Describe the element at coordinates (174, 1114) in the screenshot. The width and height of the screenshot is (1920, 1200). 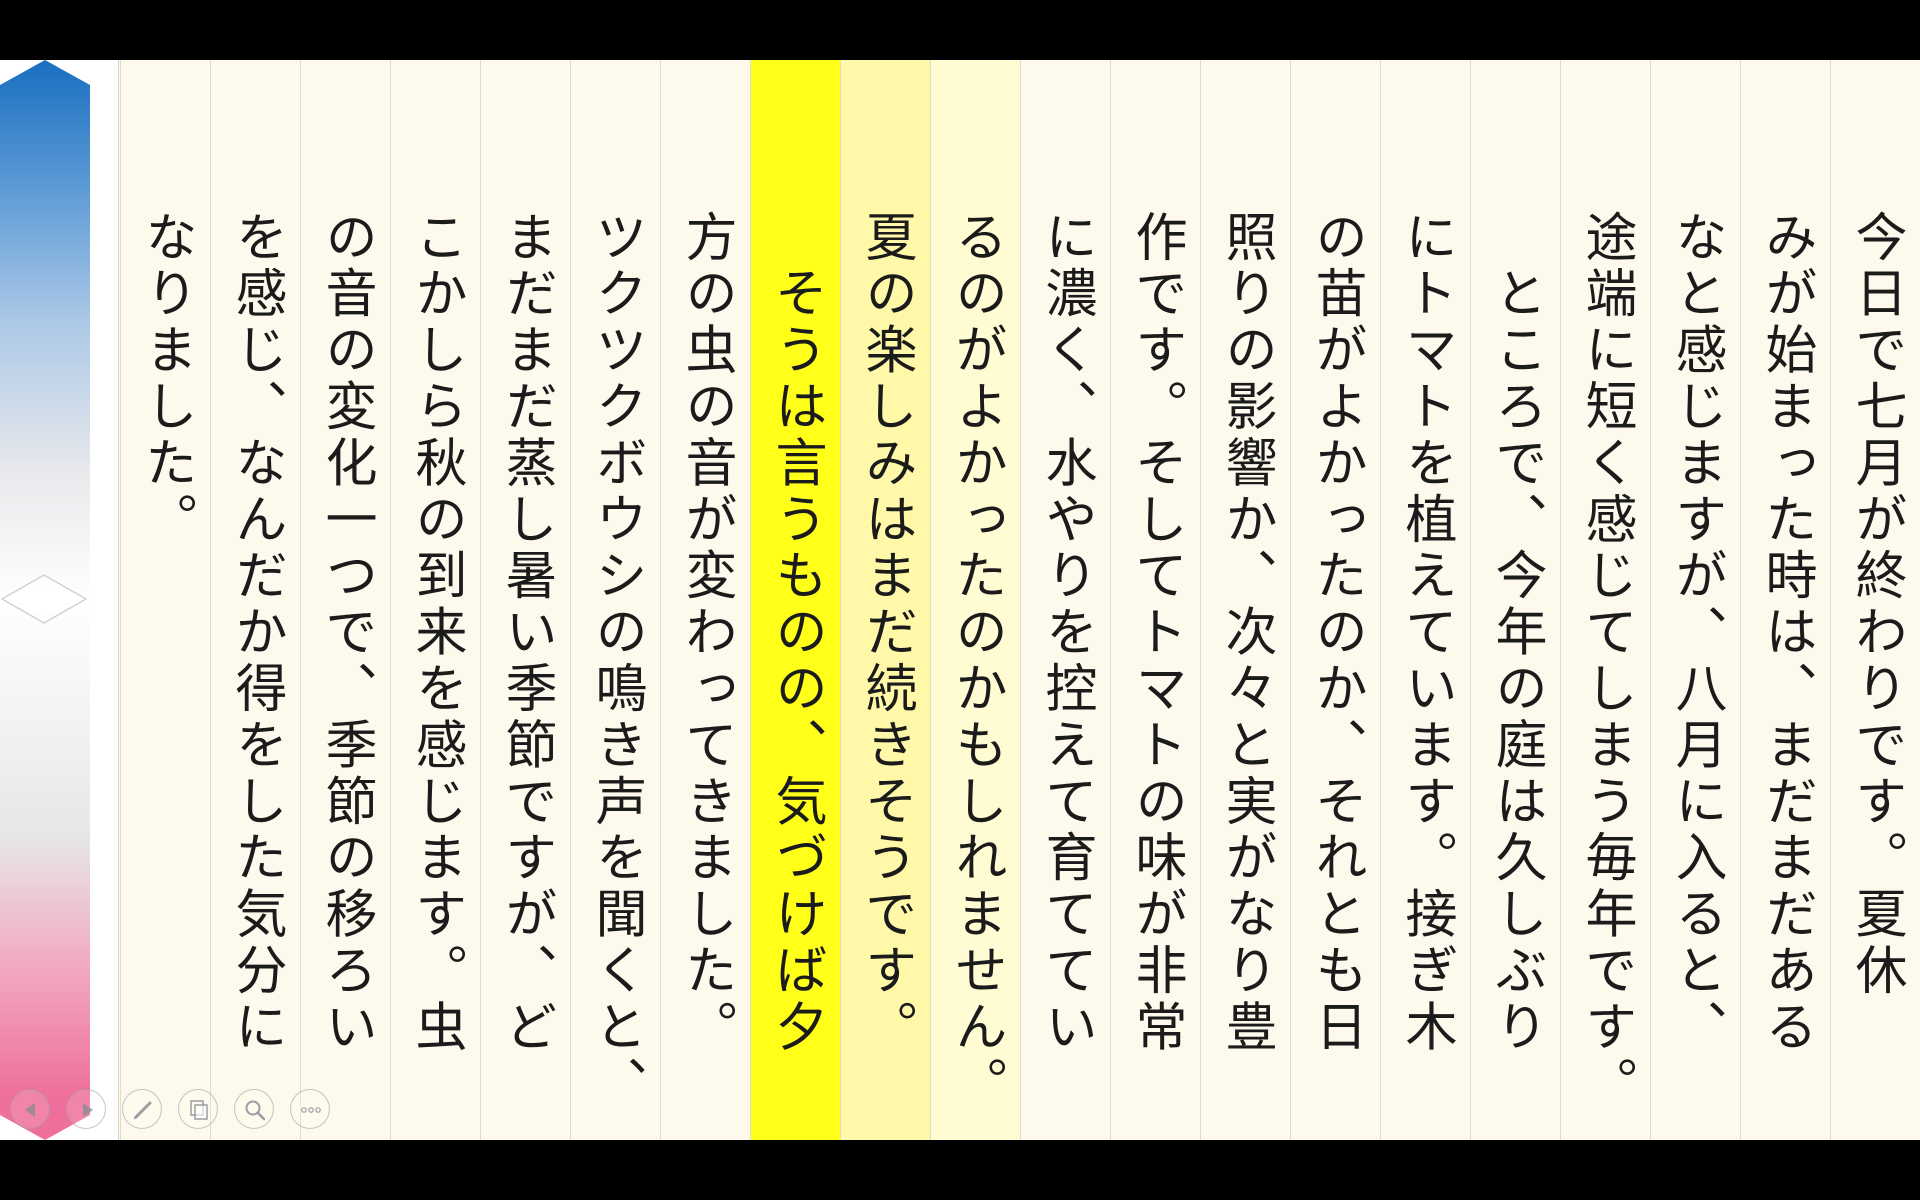
I see `bottom-toolbar` at that location.